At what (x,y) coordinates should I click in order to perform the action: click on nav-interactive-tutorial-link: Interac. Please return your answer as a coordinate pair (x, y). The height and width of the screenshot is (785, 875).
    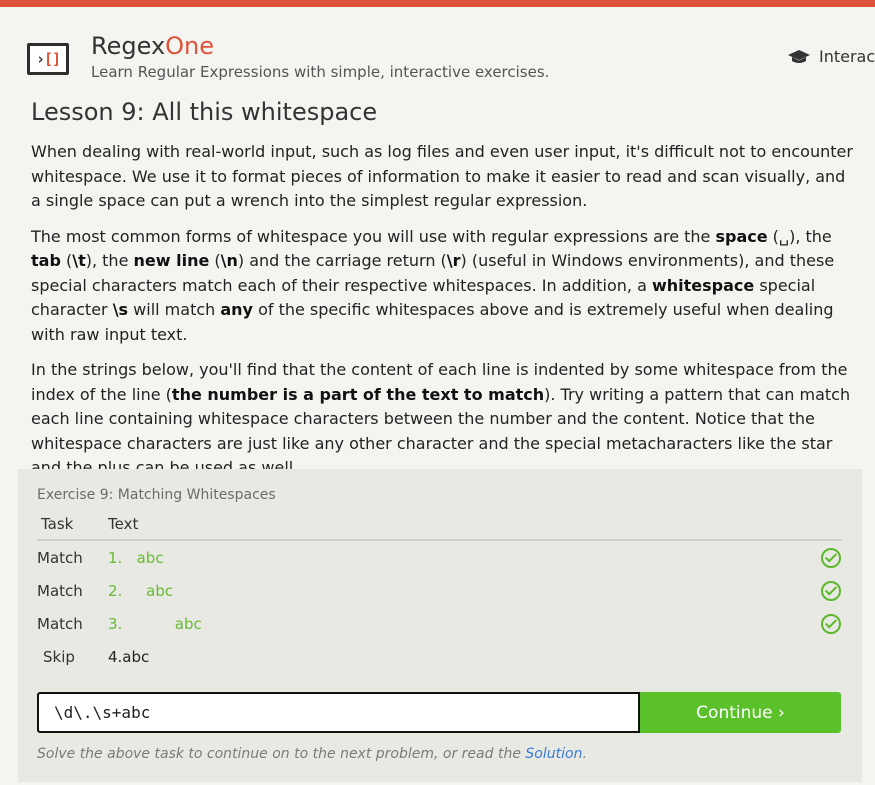
    Looking at the image, I should click on (831, 56).